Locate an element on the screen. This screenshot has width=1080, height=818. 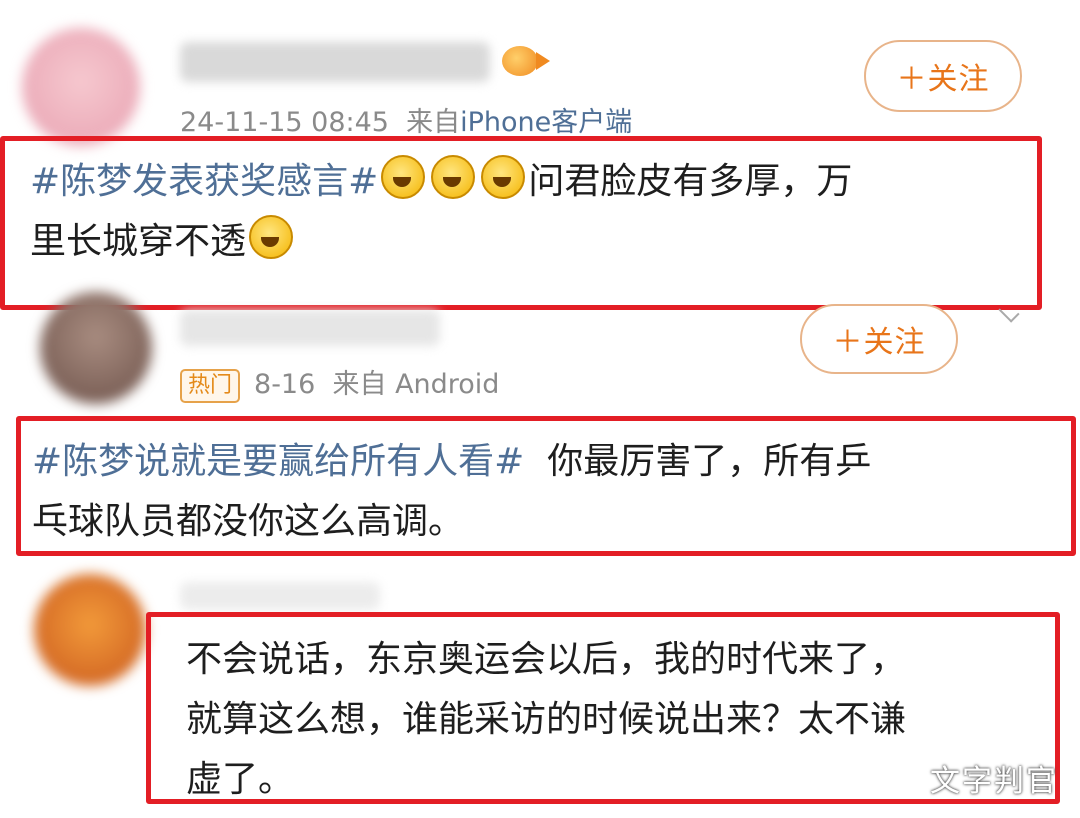
source-label: Android is located at coordinates (447, 384).